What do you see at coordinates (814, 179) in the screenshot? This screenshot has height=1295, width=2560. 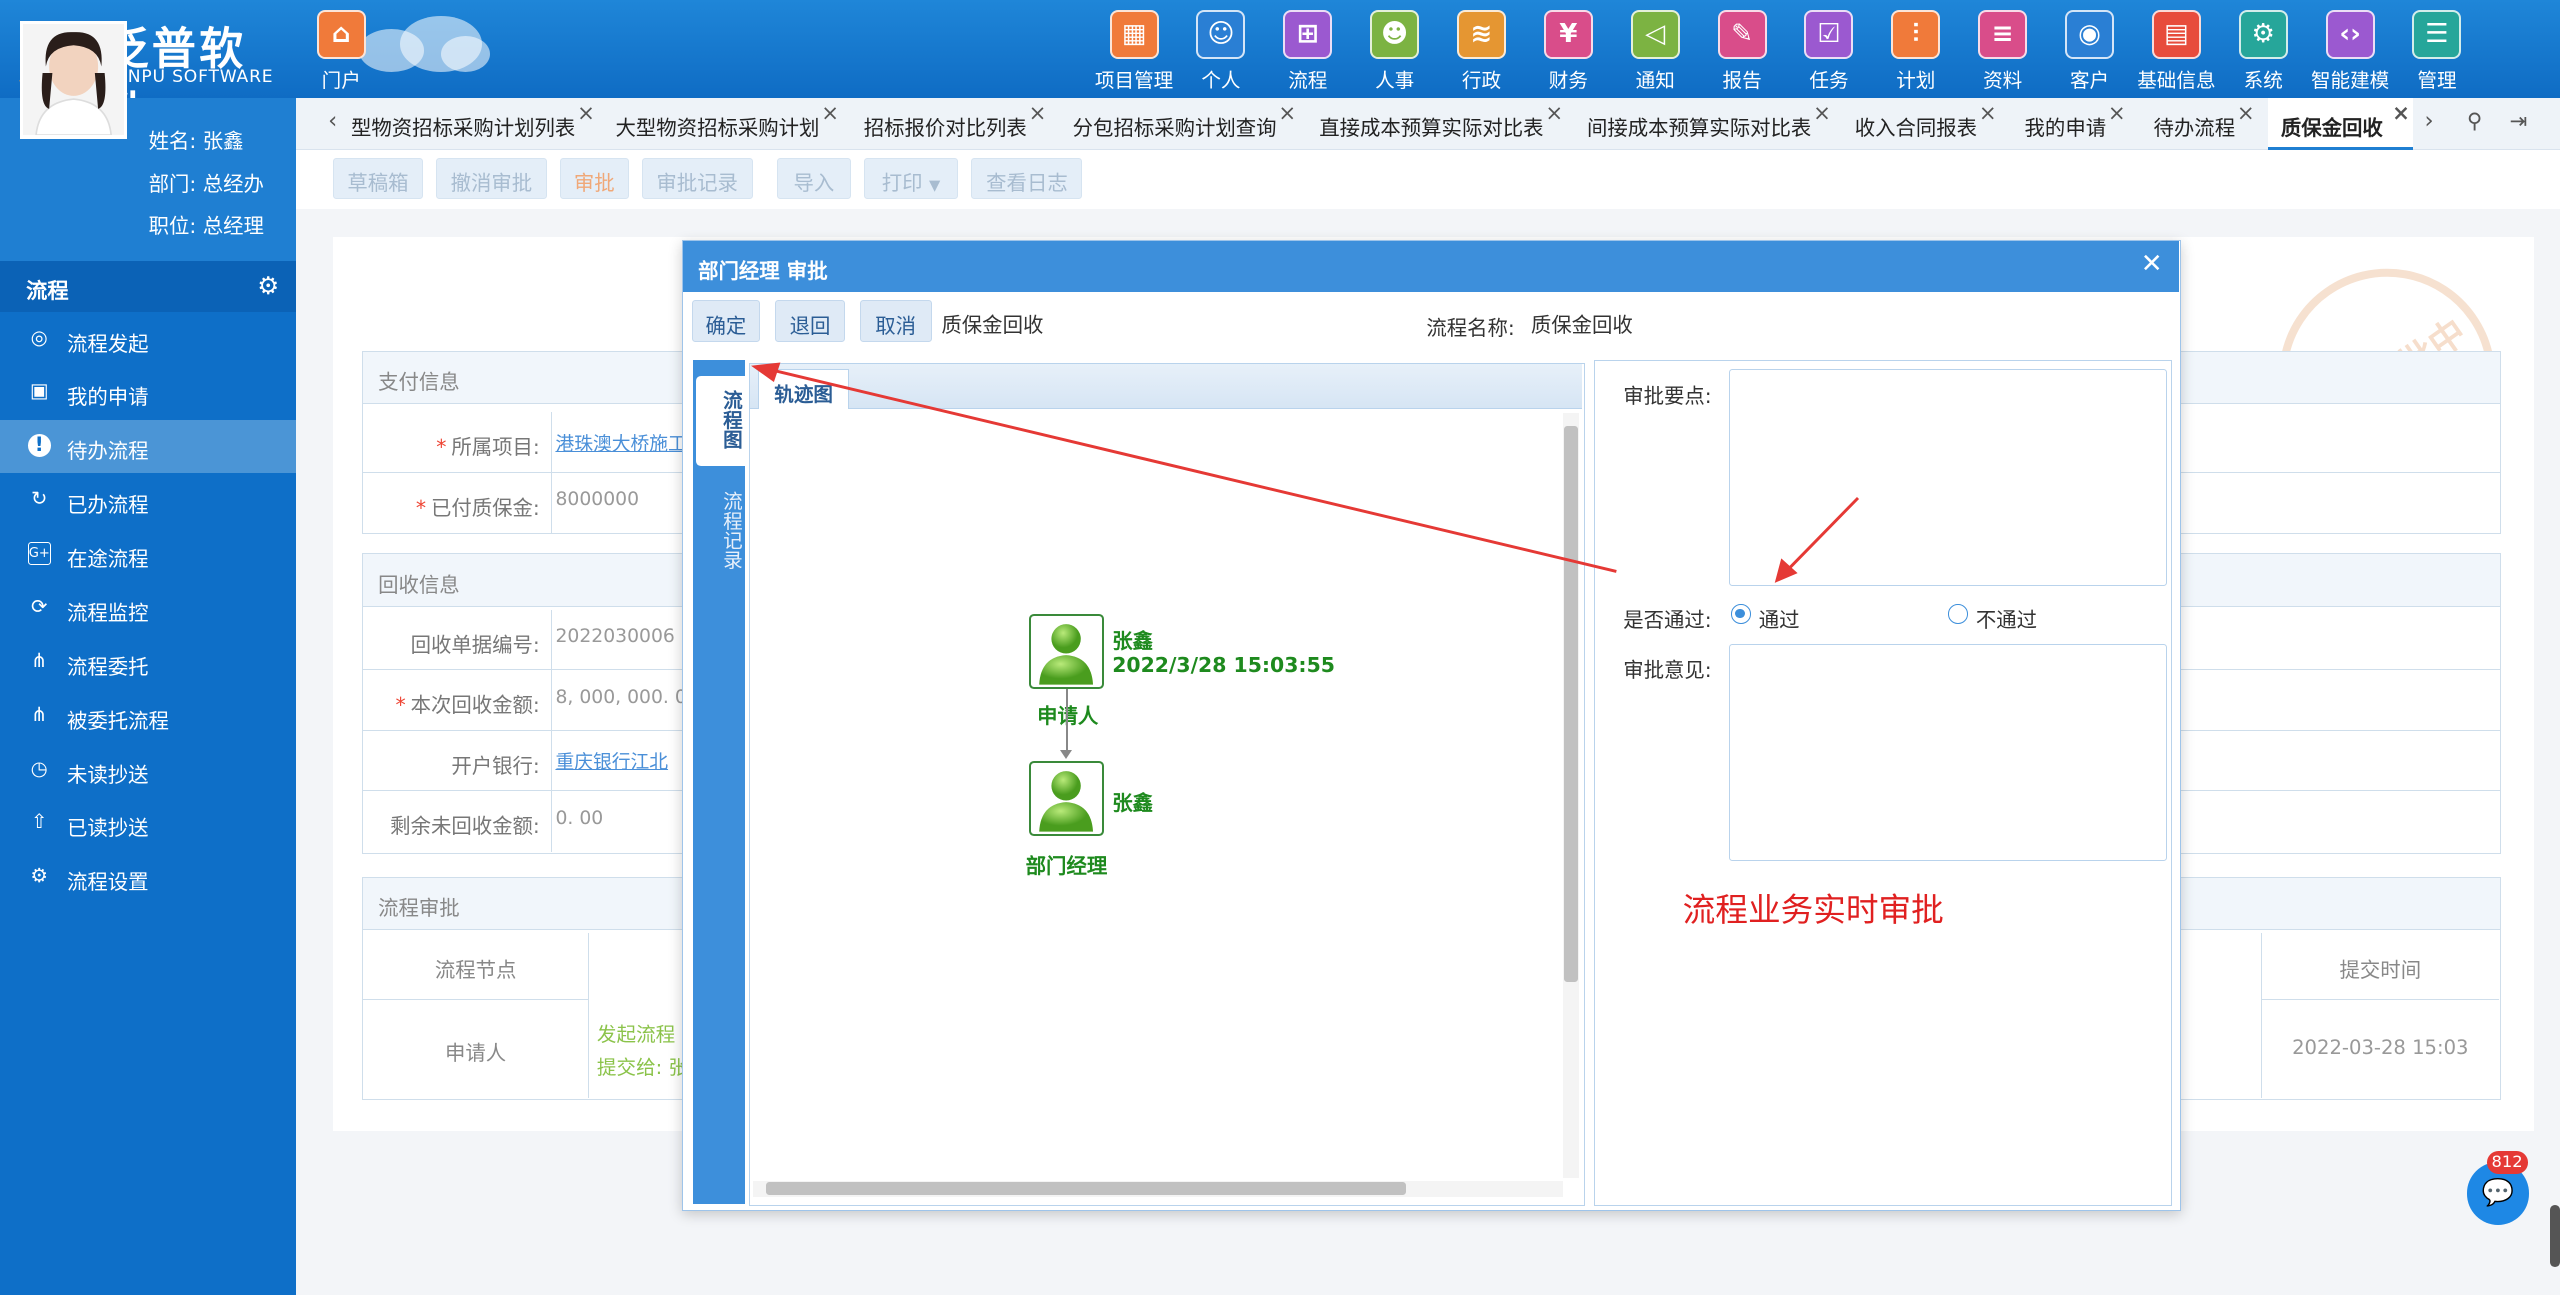 I see `import-button: 导入` at bounding box center [814, 179].